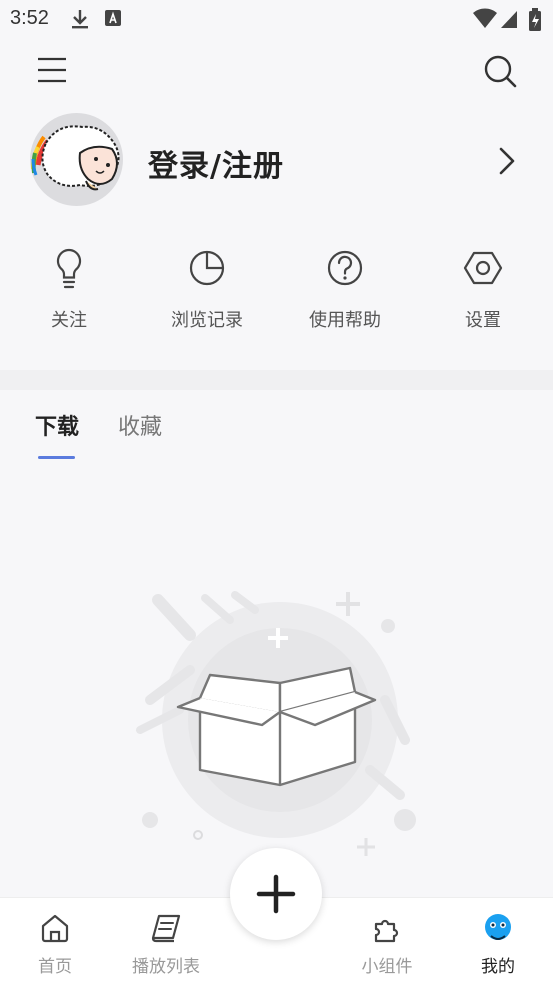 This screenshot has width=553, height=984. I want to click on wifi-icon, so click(485, 21).